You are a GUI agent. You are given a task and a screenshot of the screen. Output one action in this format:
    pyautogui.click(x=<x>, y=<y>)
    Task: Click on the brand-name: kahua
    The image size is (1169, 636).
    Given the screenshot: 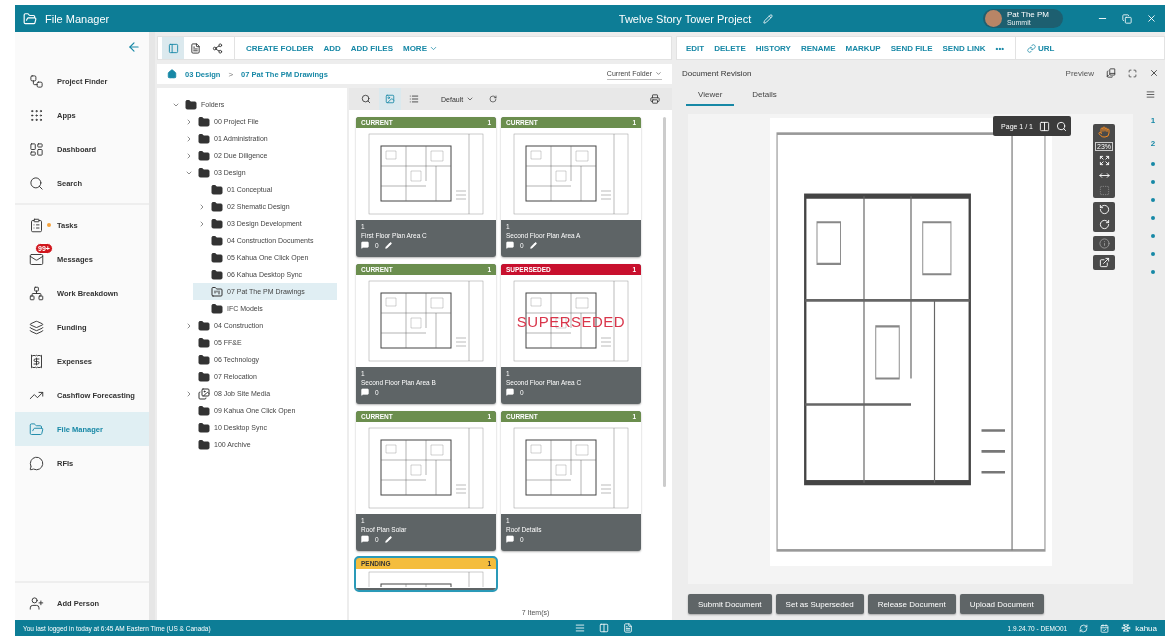 What is the action you would take?
    pyautogui.click(x=1146, y=628)
    